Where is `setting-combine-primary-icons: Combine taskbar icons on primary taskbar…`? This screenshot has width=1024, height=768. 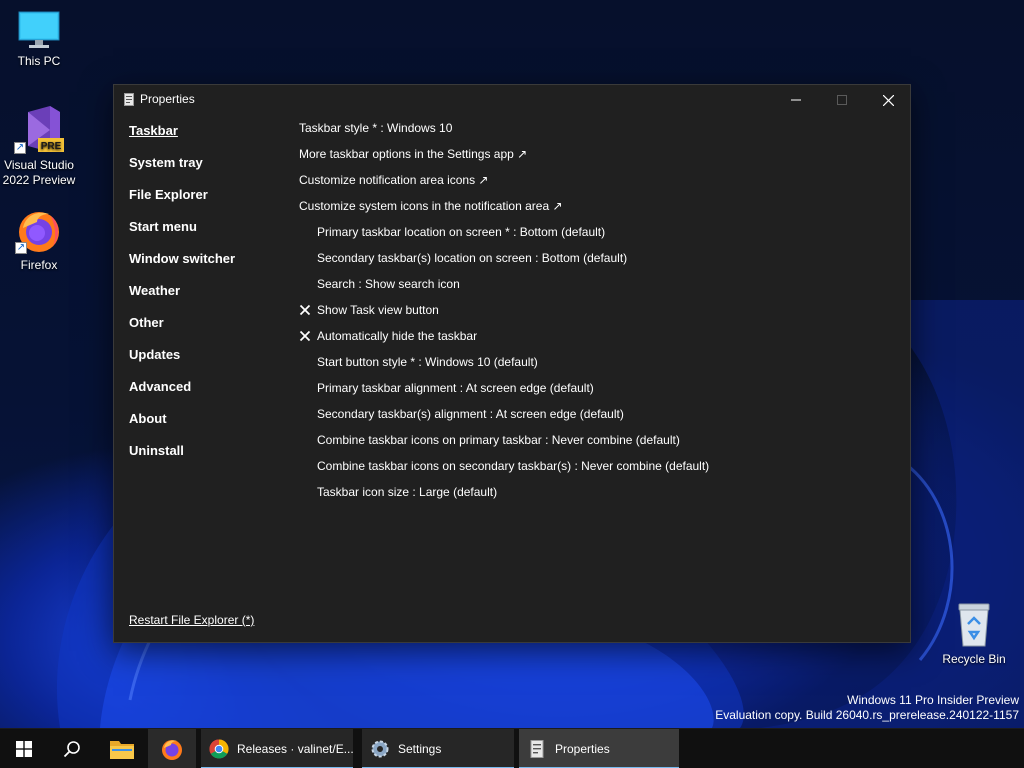 setting-combine-primary-icons: Combine taskbar icons on primary taskbar… is located at coordinates (599, 443).